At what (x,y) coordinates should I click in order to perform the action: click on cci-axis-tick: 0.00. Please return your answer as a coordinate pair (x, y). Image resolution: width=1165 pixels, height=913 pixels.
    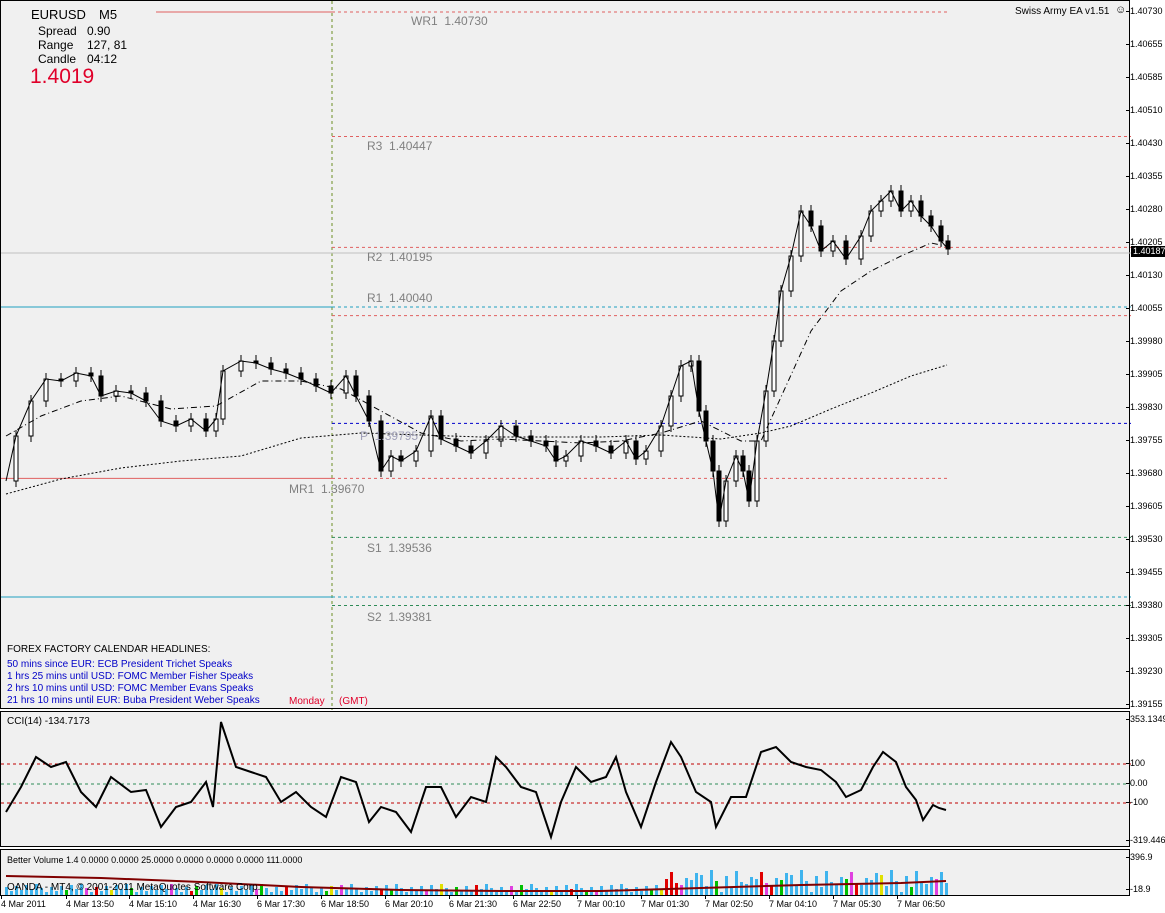
    Looking at the image, I should click on (1137, 783).